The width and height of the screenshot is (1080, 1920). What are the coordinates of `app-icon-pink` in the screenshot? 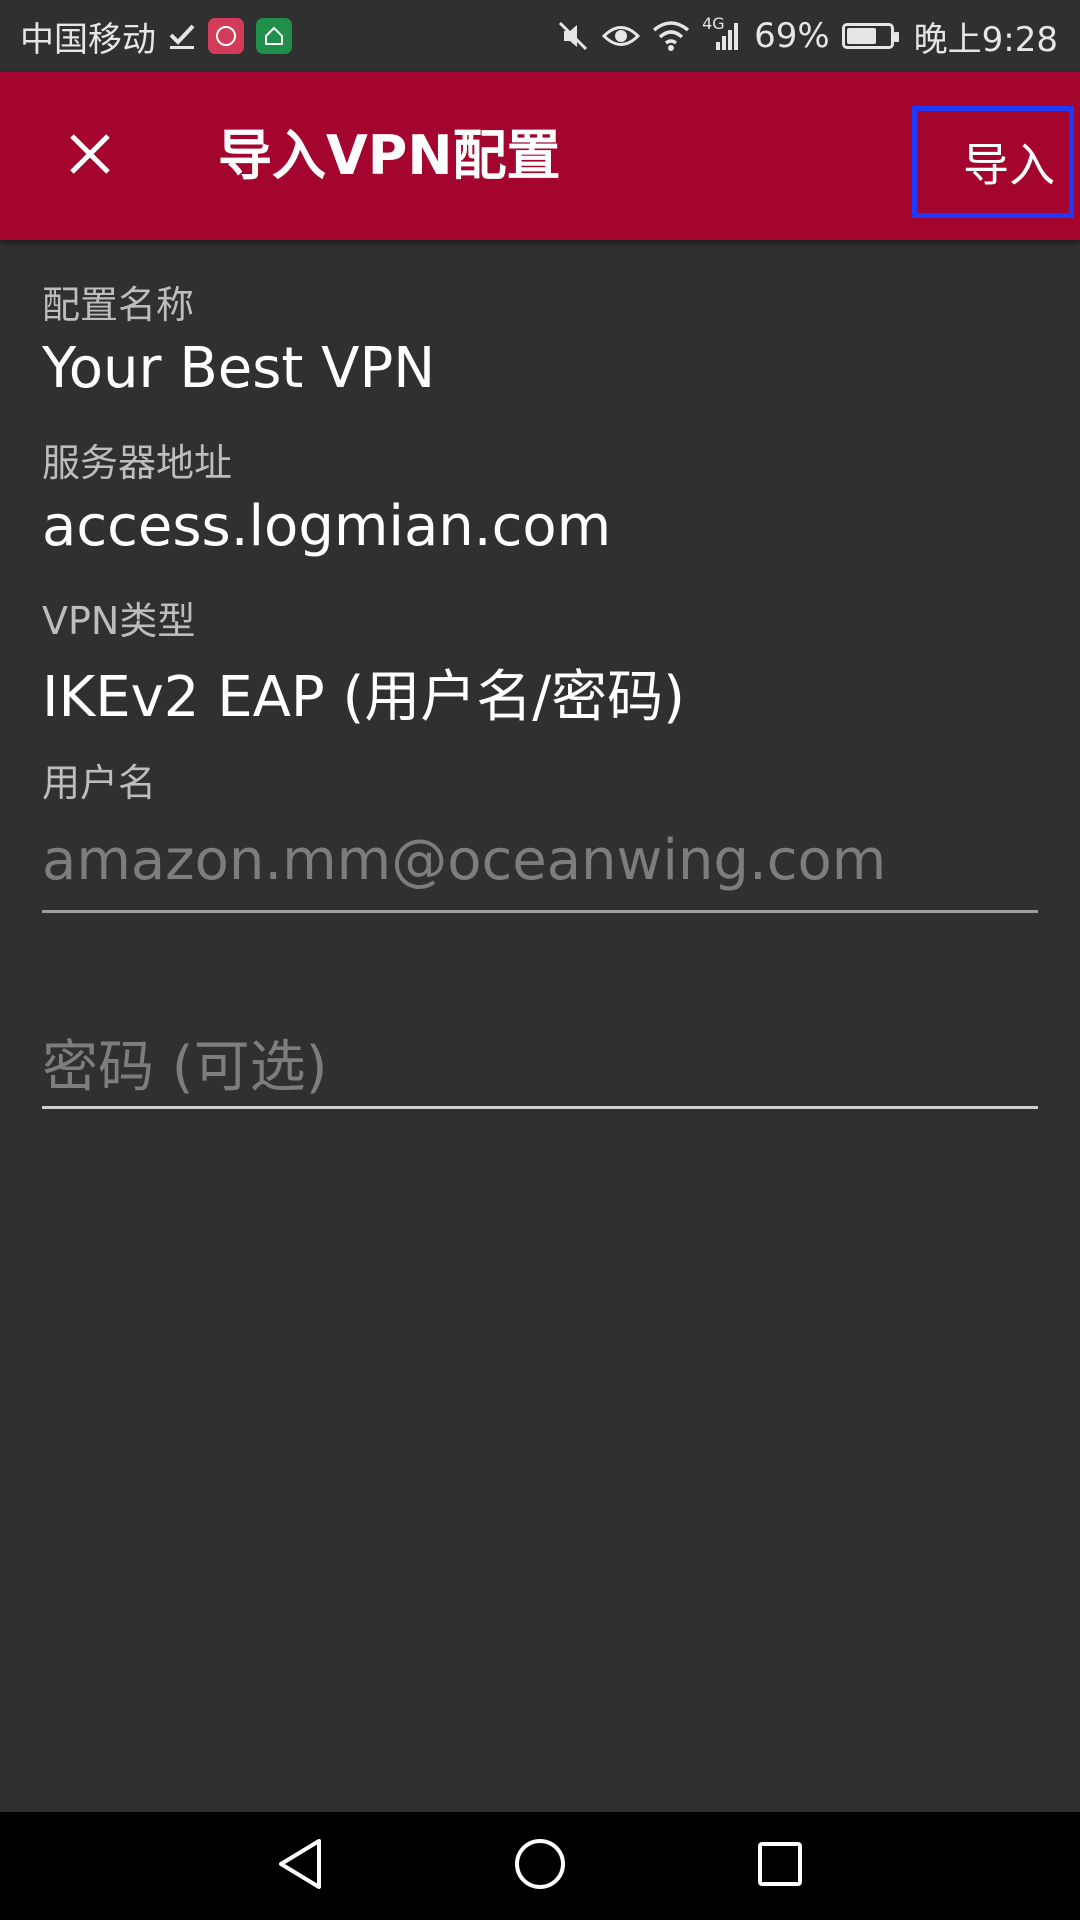 It's located at (226, 36).